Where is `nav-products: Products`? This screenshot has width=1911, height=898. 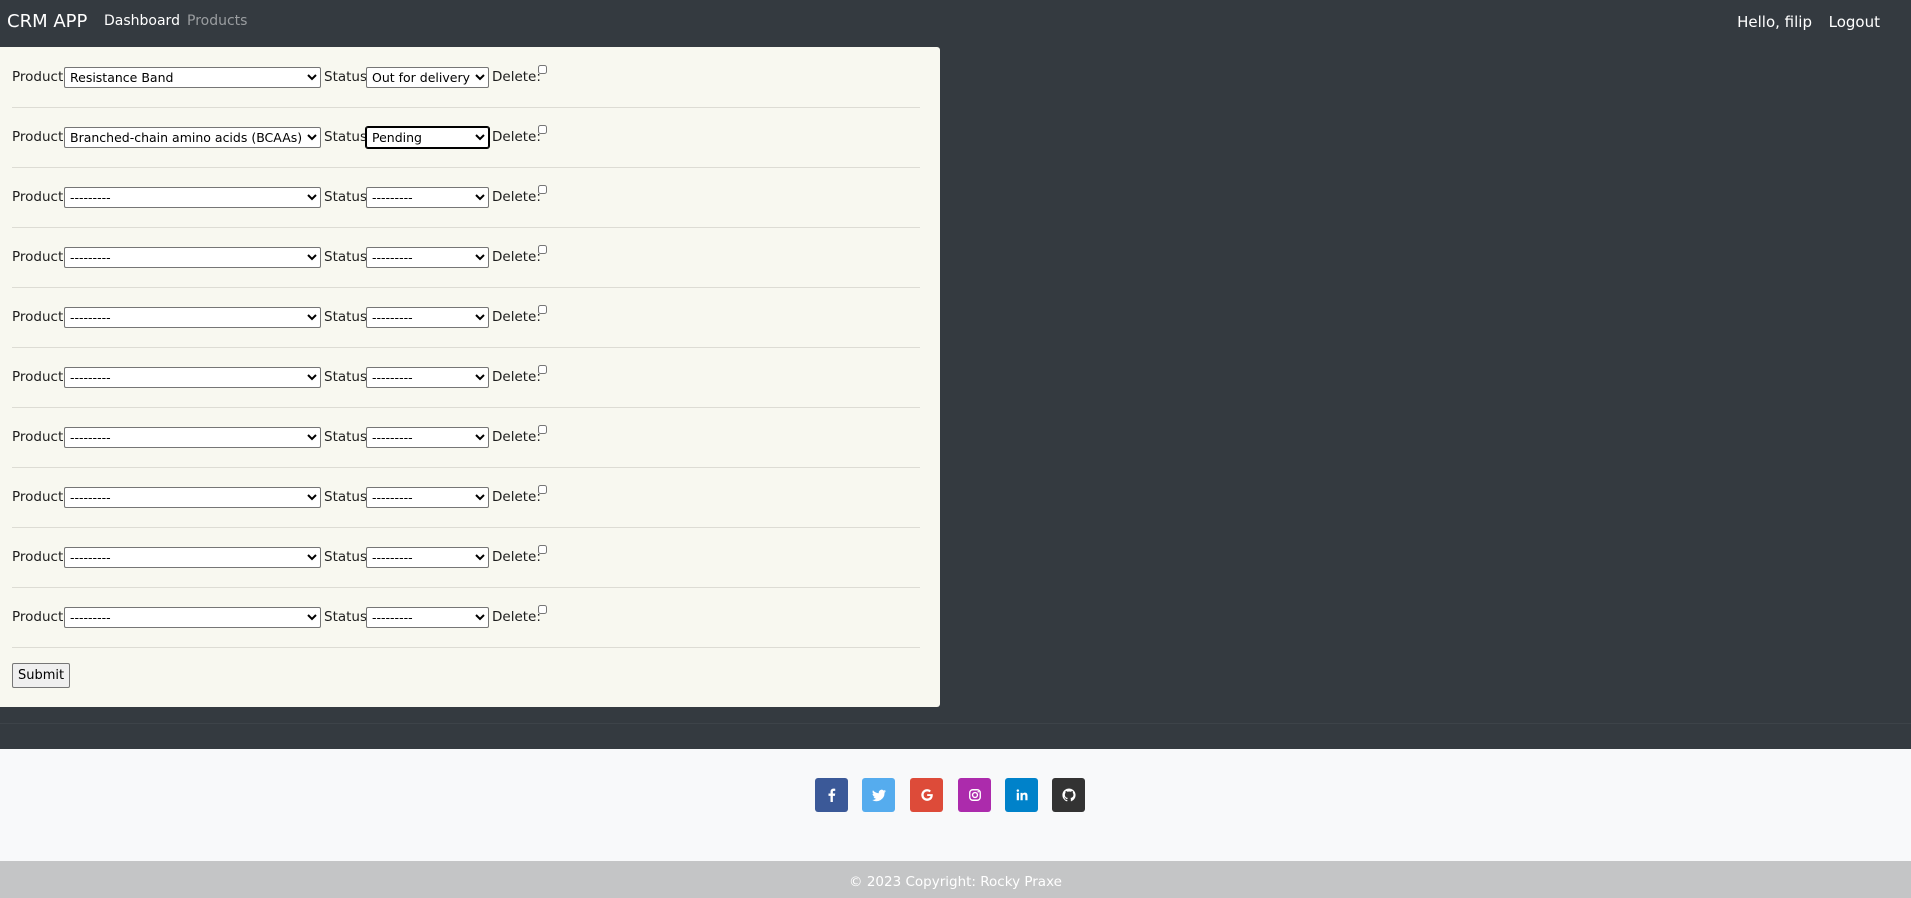
nav-products: Products is located at coordinates (217, 21).